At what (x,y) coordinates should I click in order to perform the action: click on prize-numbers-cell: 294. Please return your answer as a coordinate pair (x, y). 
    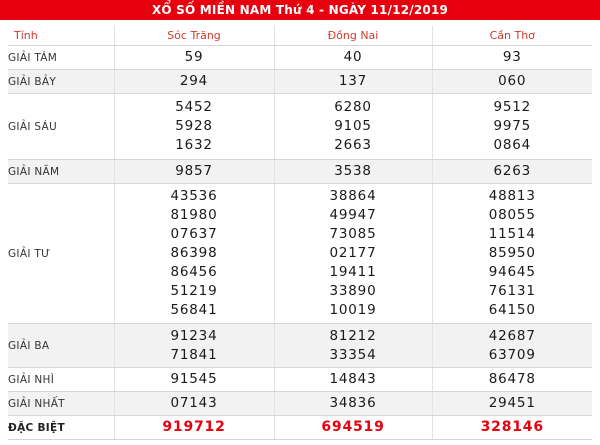
    Looking at the image, I should click on (194, 81).